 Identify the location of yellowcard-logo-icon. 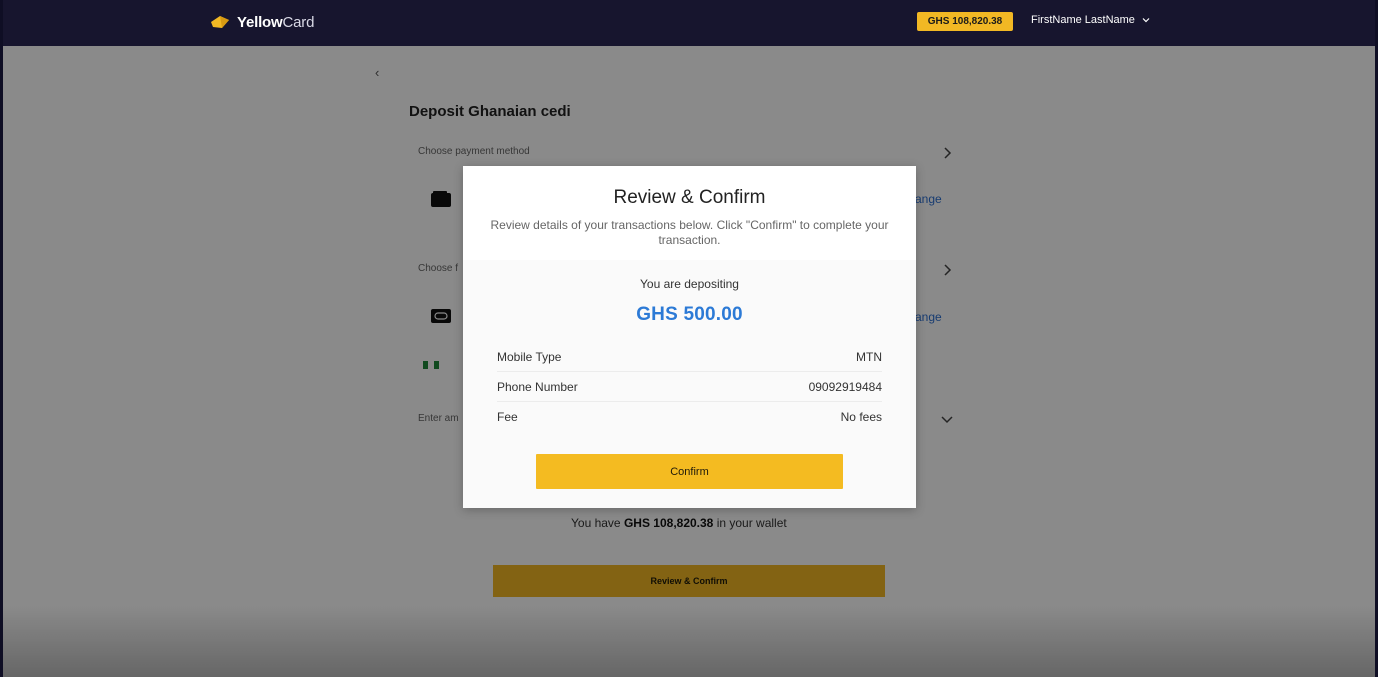
(220, 22).